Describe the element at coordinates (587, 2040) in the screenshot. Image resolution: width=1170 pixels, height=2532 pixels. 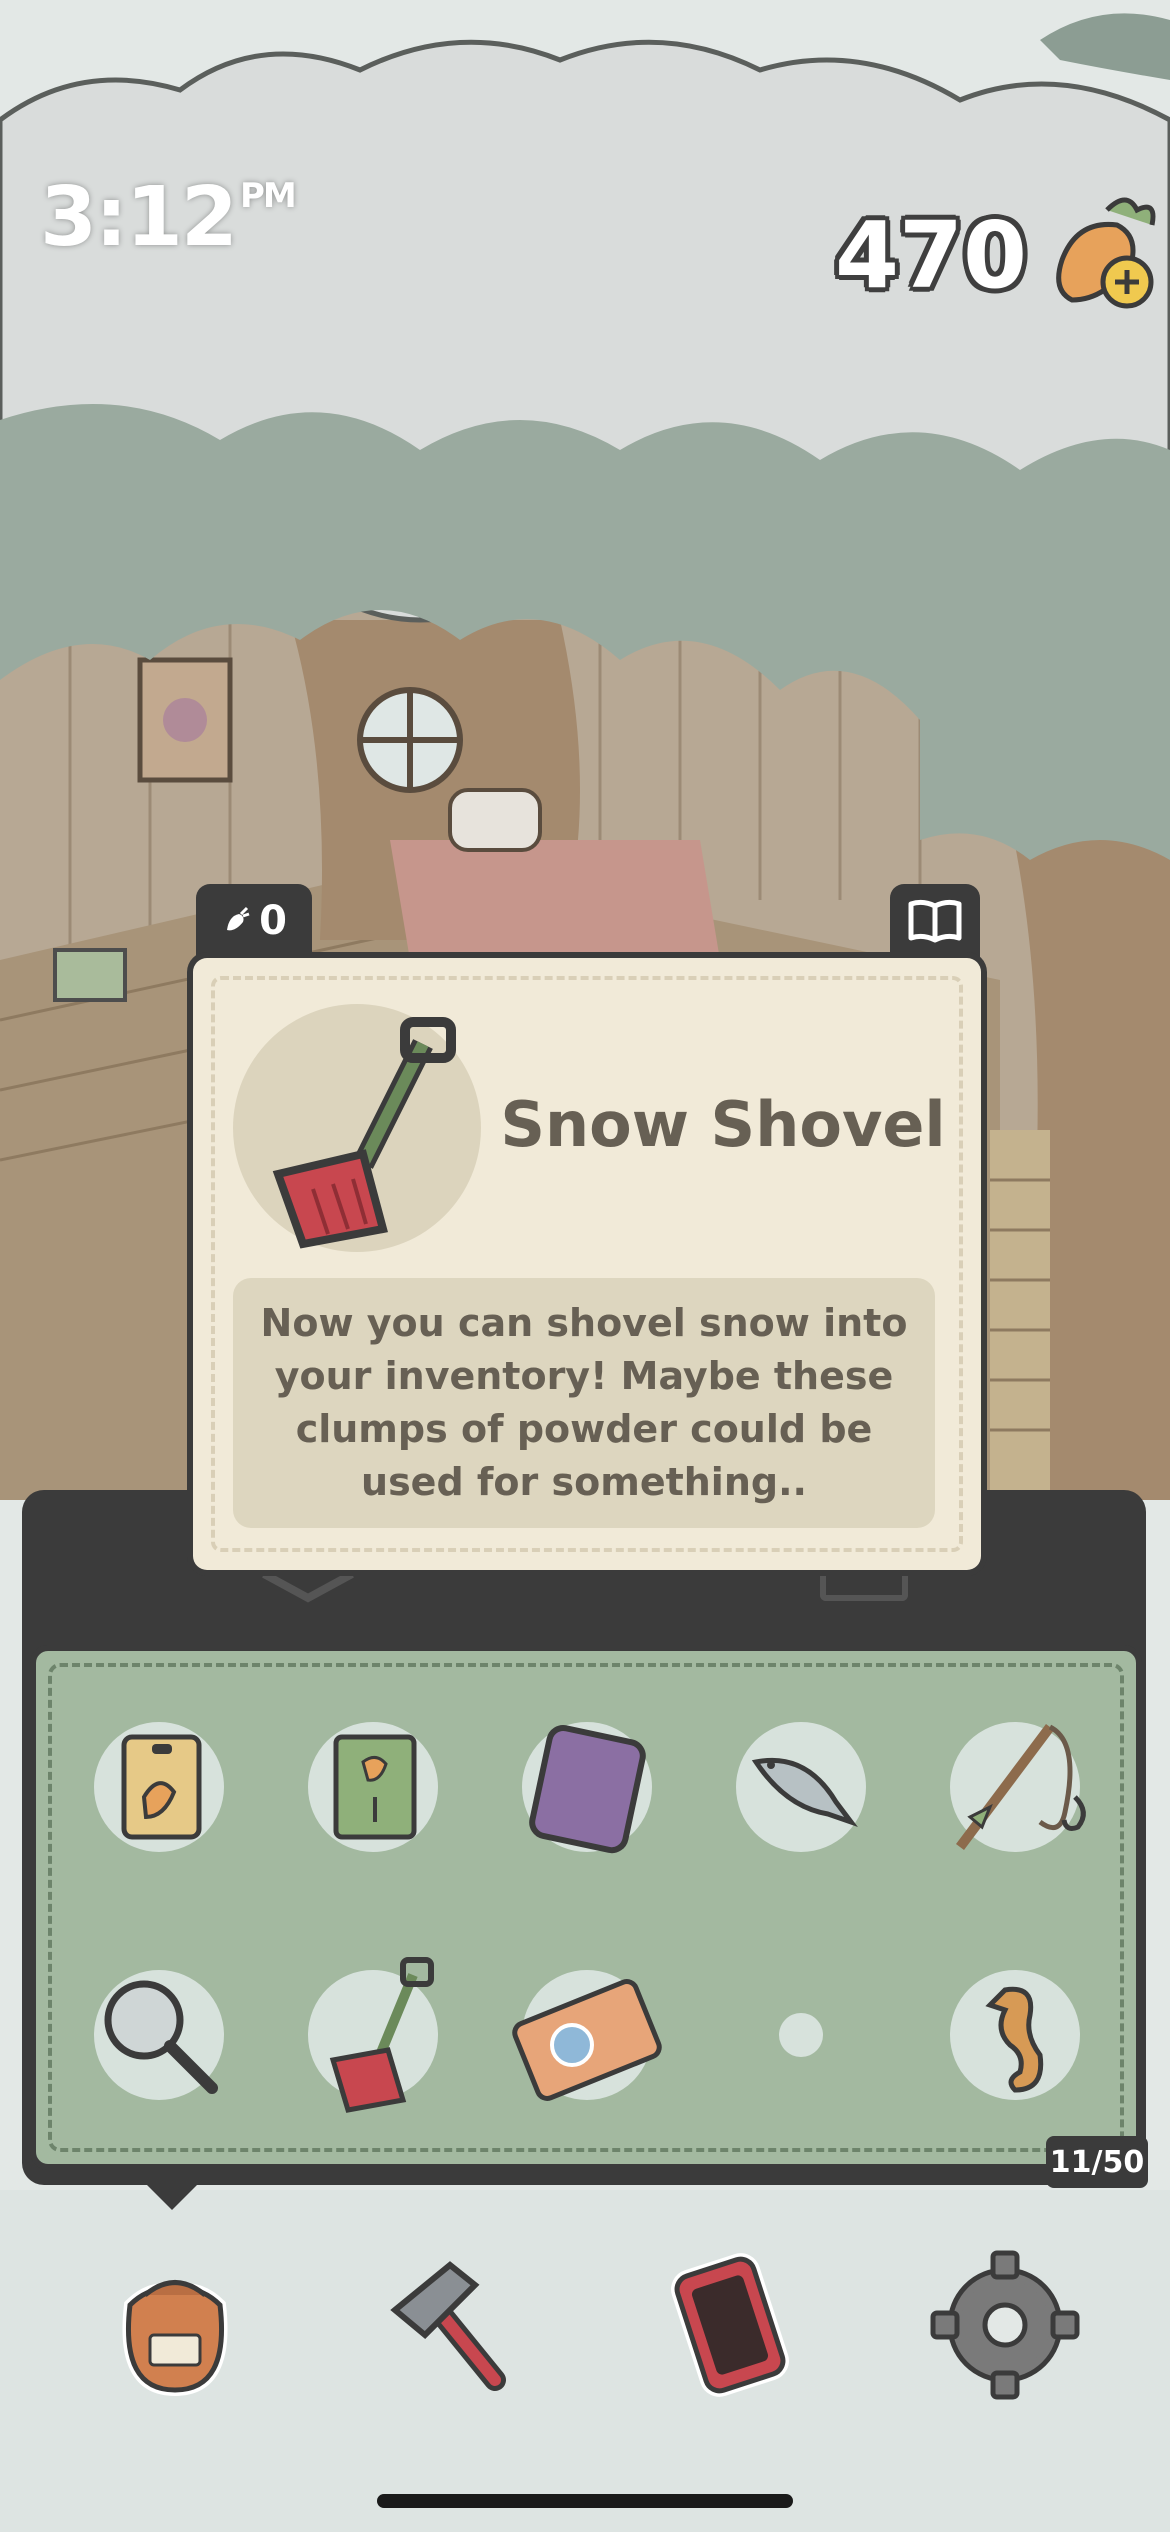
I see `gacha-ticket-icon` at that location.